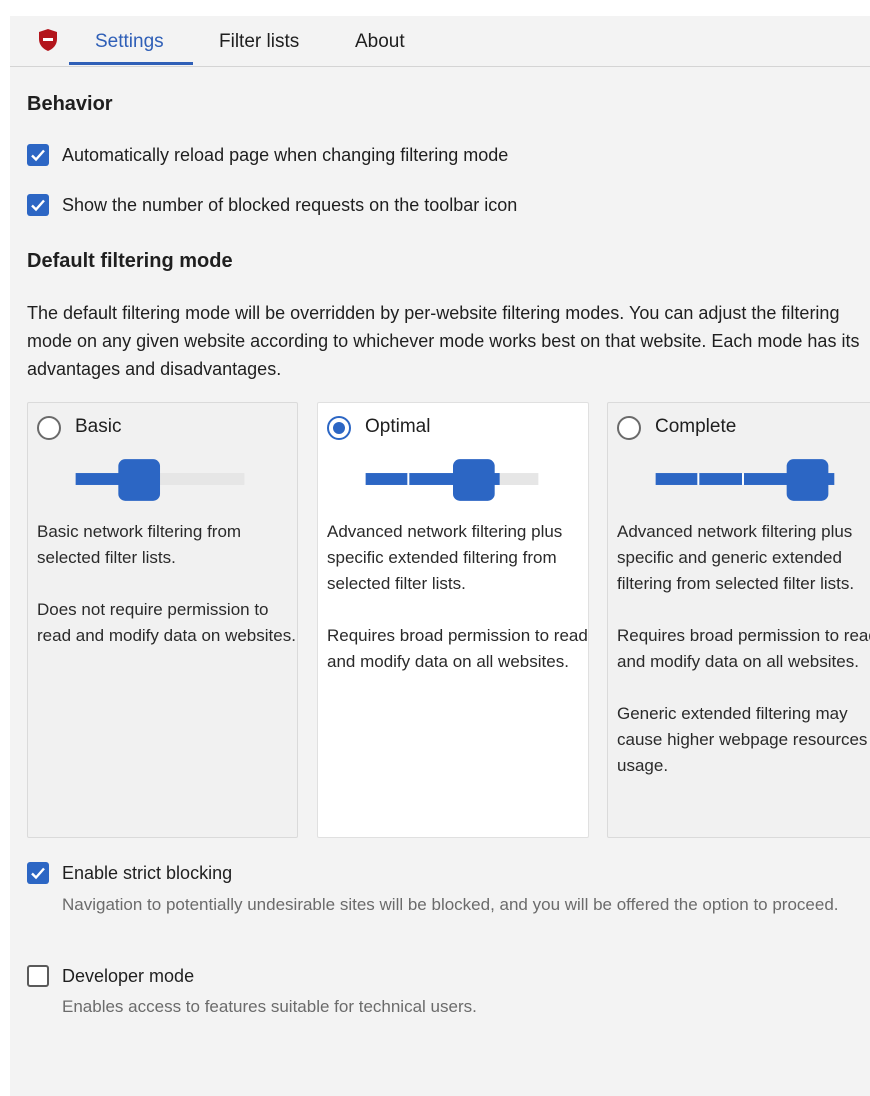  I want to click on active-tab-indicator, so click(131, 63).